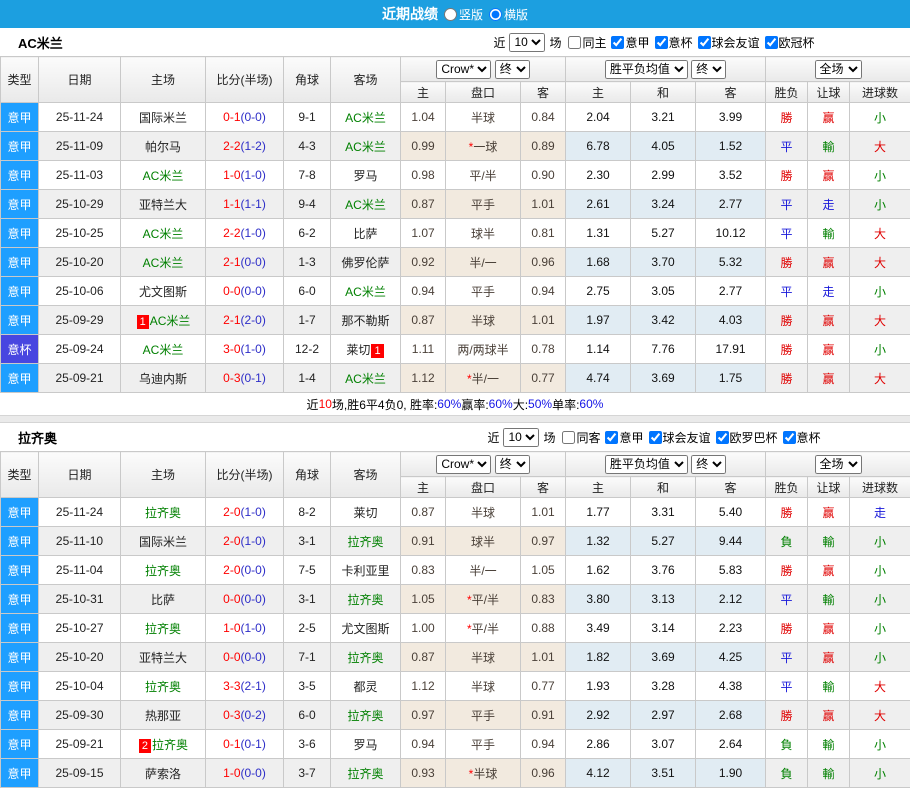 Image resolution: width=910 pixels, height=788 pixels. Describe the element at coordinates (663, 117) in the screenshot. I see `avg-draw-cell: 3.21` at that location.